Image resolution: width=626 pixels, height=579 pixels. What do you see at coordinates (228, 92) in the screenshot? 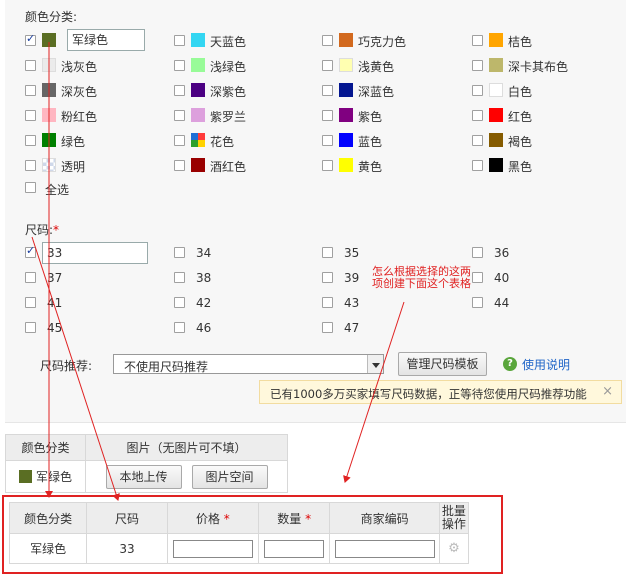
I see `color-label: 深紫色` at bounding box center [228, 92].